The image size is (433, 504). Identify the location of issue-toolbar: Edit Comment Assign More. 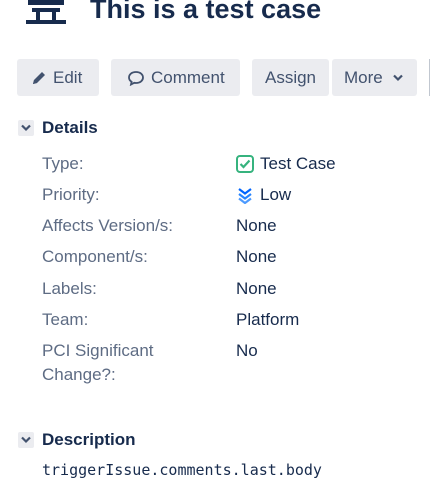
(225, 77).